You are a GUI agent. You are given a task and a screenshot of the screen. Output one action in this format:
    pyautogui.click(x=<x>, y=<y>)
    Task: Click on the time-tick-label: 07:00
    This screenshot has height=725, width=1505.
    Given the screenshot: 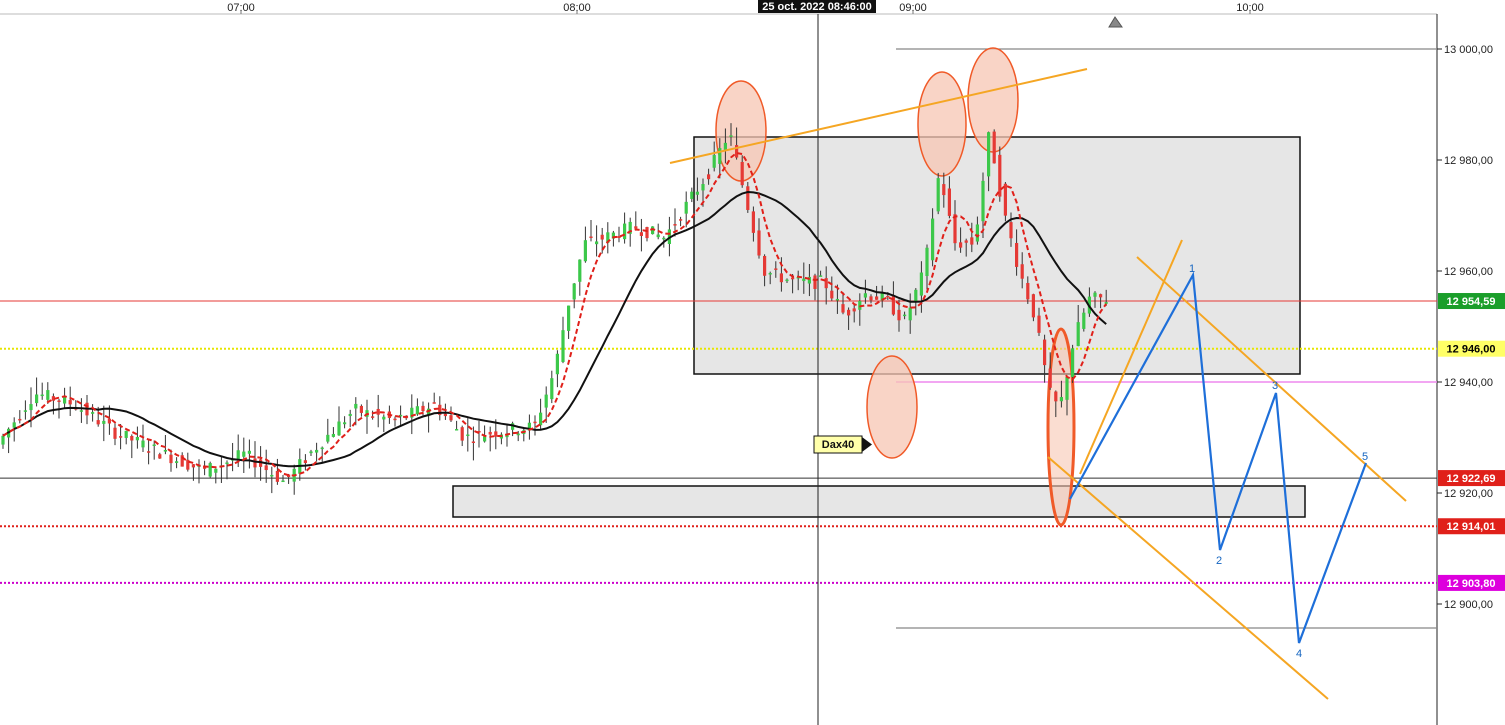 What is the action you would take?
    pyautogui.click(x=241, y=8)
    